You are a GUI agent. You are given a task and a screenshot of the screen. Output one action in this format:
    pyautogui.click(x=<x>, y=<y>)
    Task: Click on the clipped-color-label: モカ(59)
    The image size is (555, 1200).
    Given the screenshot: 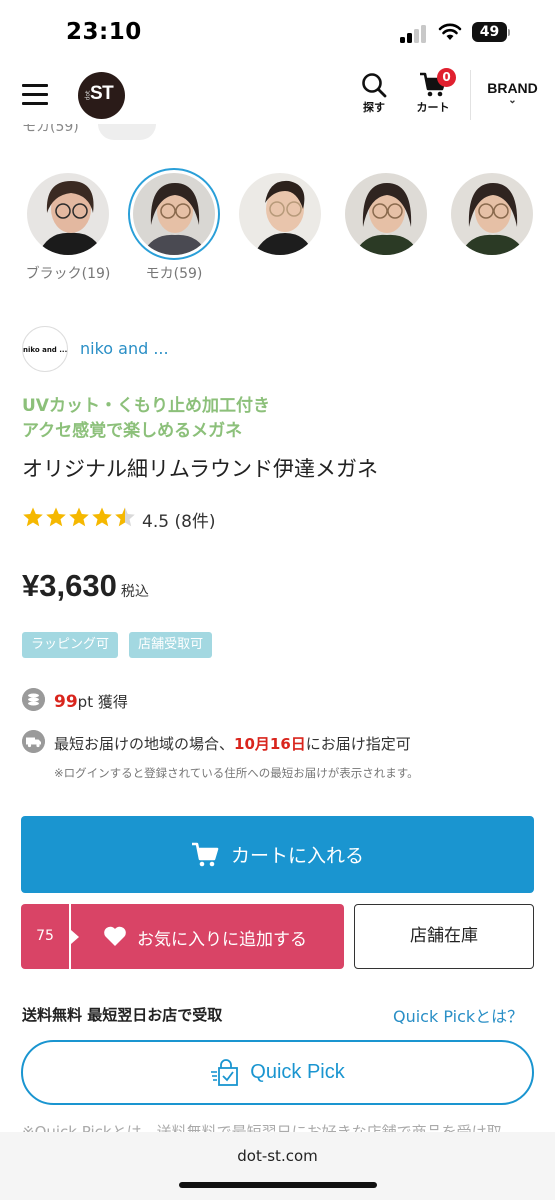 What is the action you would take?
    pyautogui.click(x=50, y=129)
    